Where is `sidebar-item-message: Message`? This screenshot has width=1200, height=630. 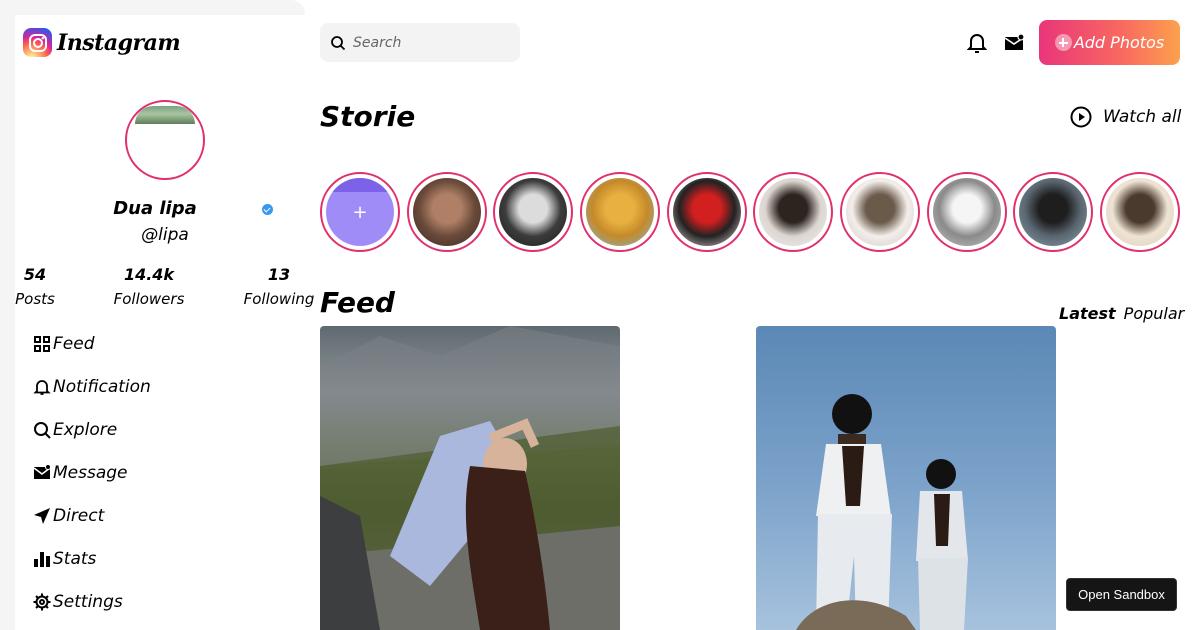 sidebar-item-message: Message is located at coordinates (92, 472).